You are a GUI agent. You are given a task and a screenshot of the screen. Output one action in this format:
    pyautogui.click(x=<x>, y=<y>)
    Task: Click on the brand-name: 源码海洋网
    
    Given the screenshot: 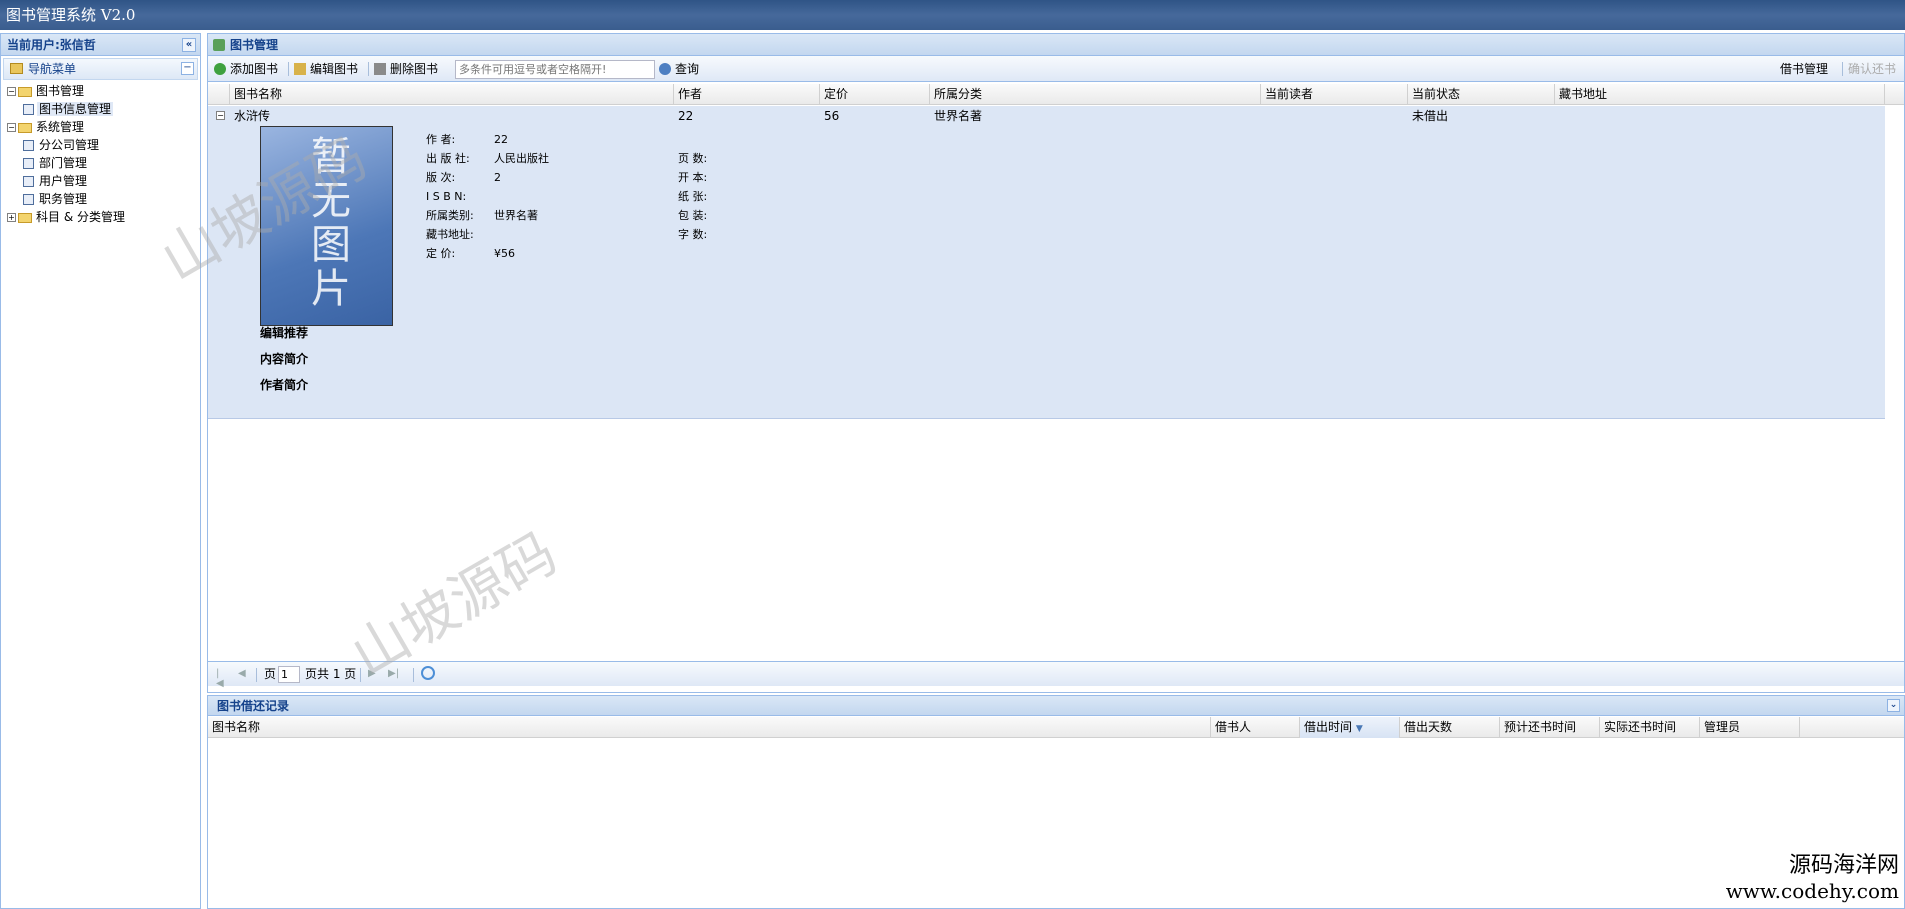 What is the action you would take?
    pyautogui.click(x=1843, y=865)
    